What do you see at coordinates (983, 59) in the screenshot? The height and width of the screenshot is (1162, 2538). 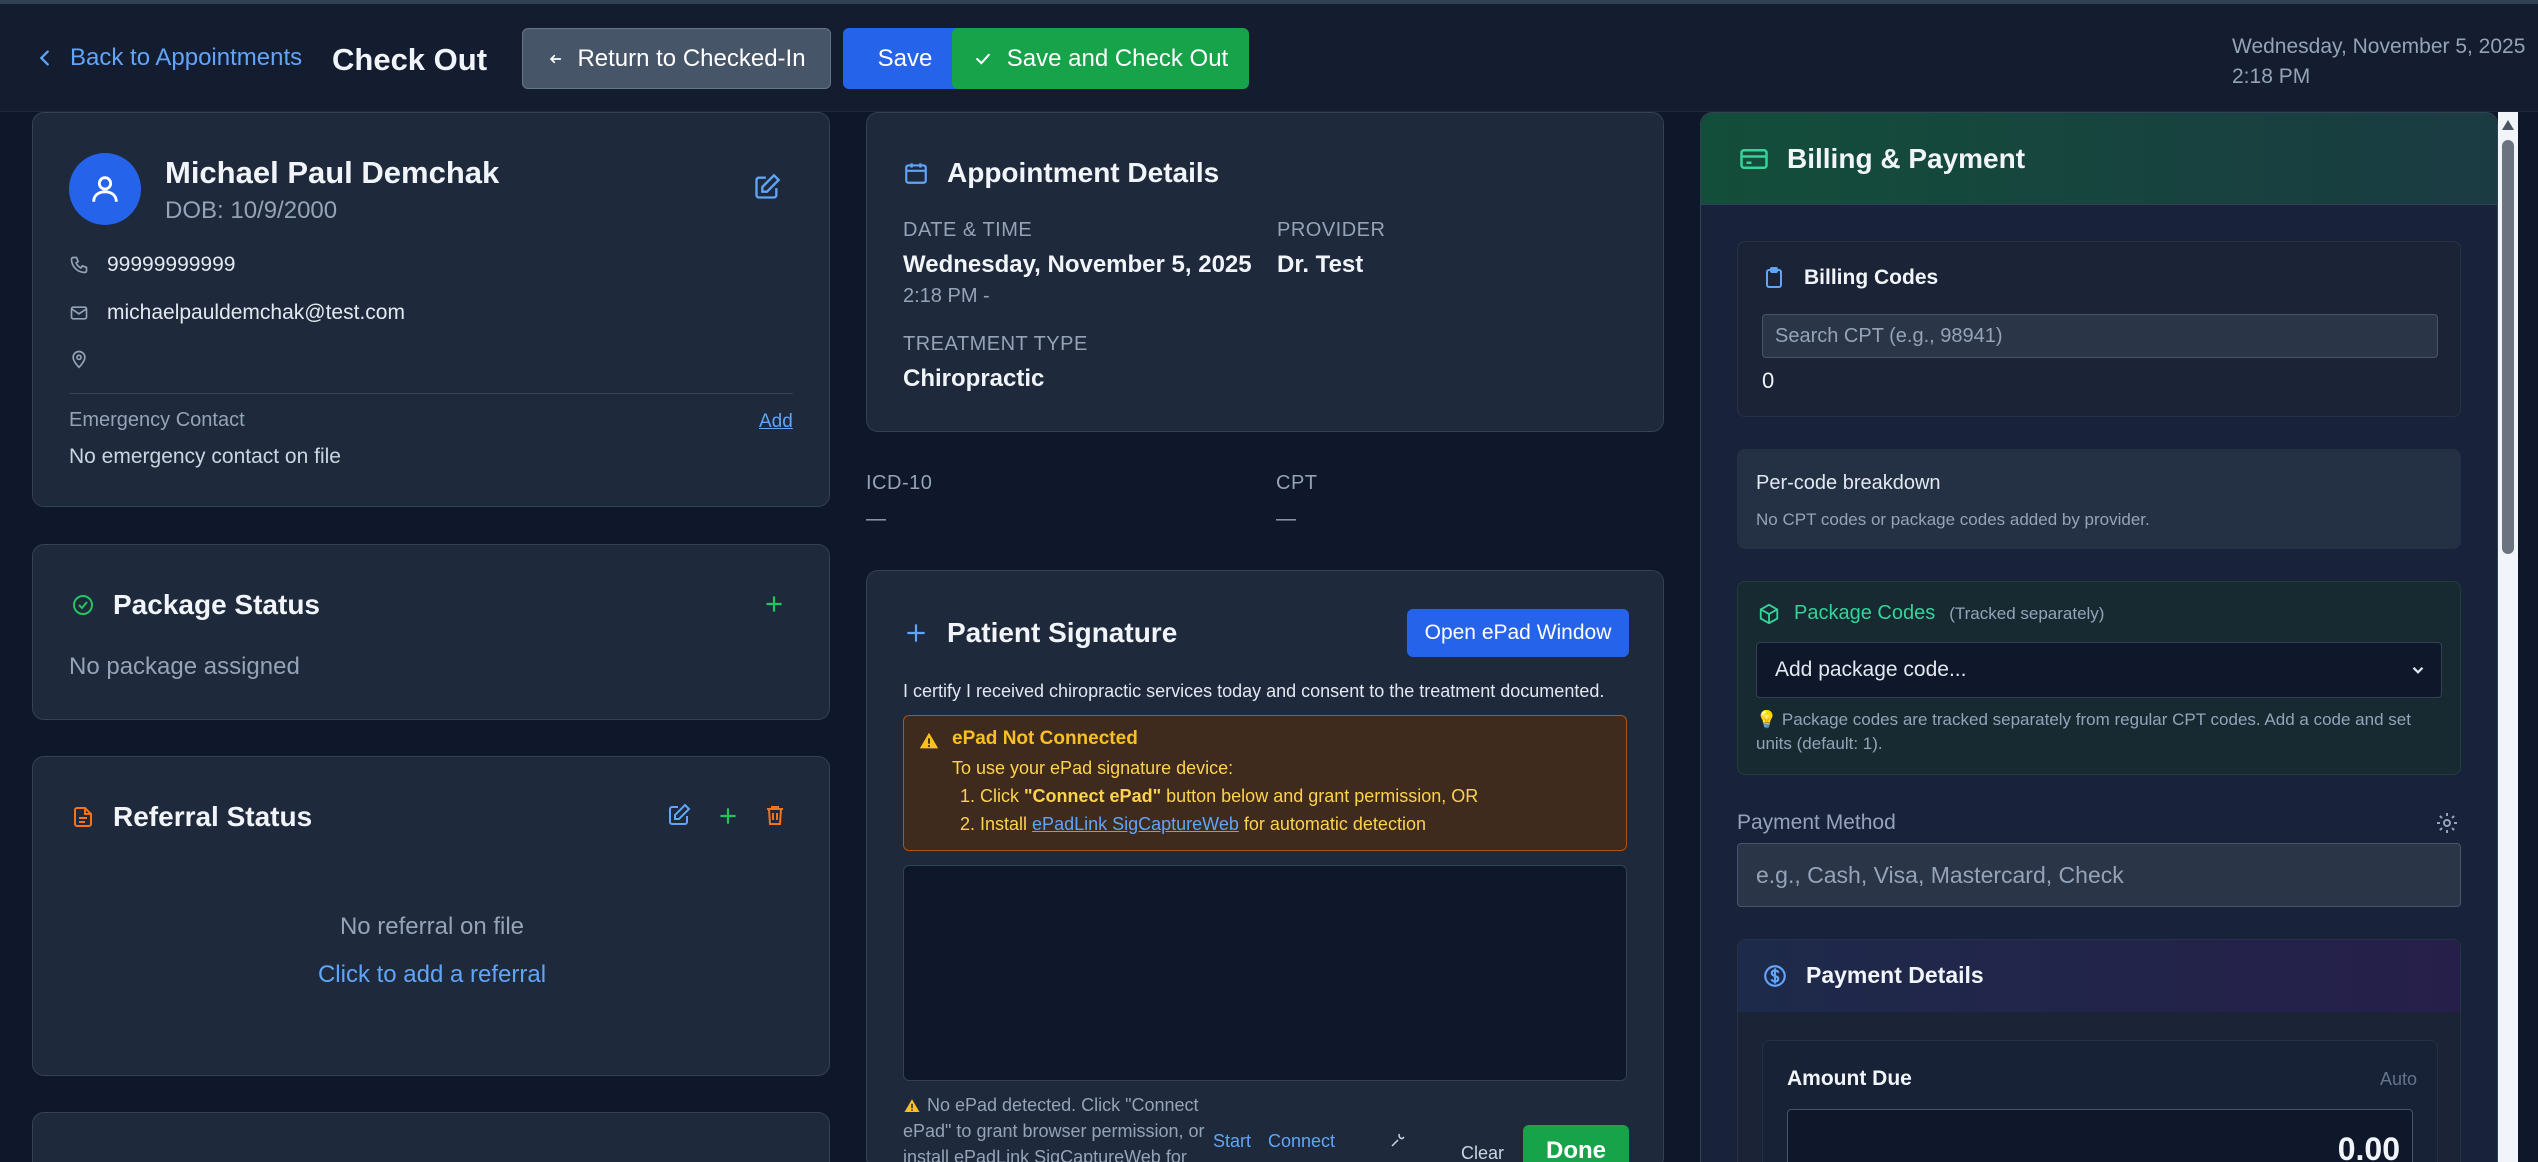 I see `check-icon` at bounding box center [983, 59].